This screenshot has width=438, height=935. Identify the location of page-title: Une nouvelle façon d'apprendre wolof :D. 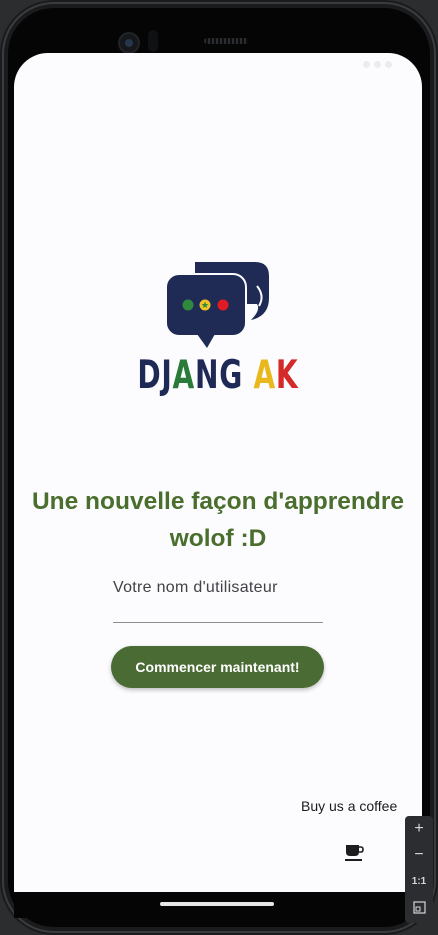
(218, 520).